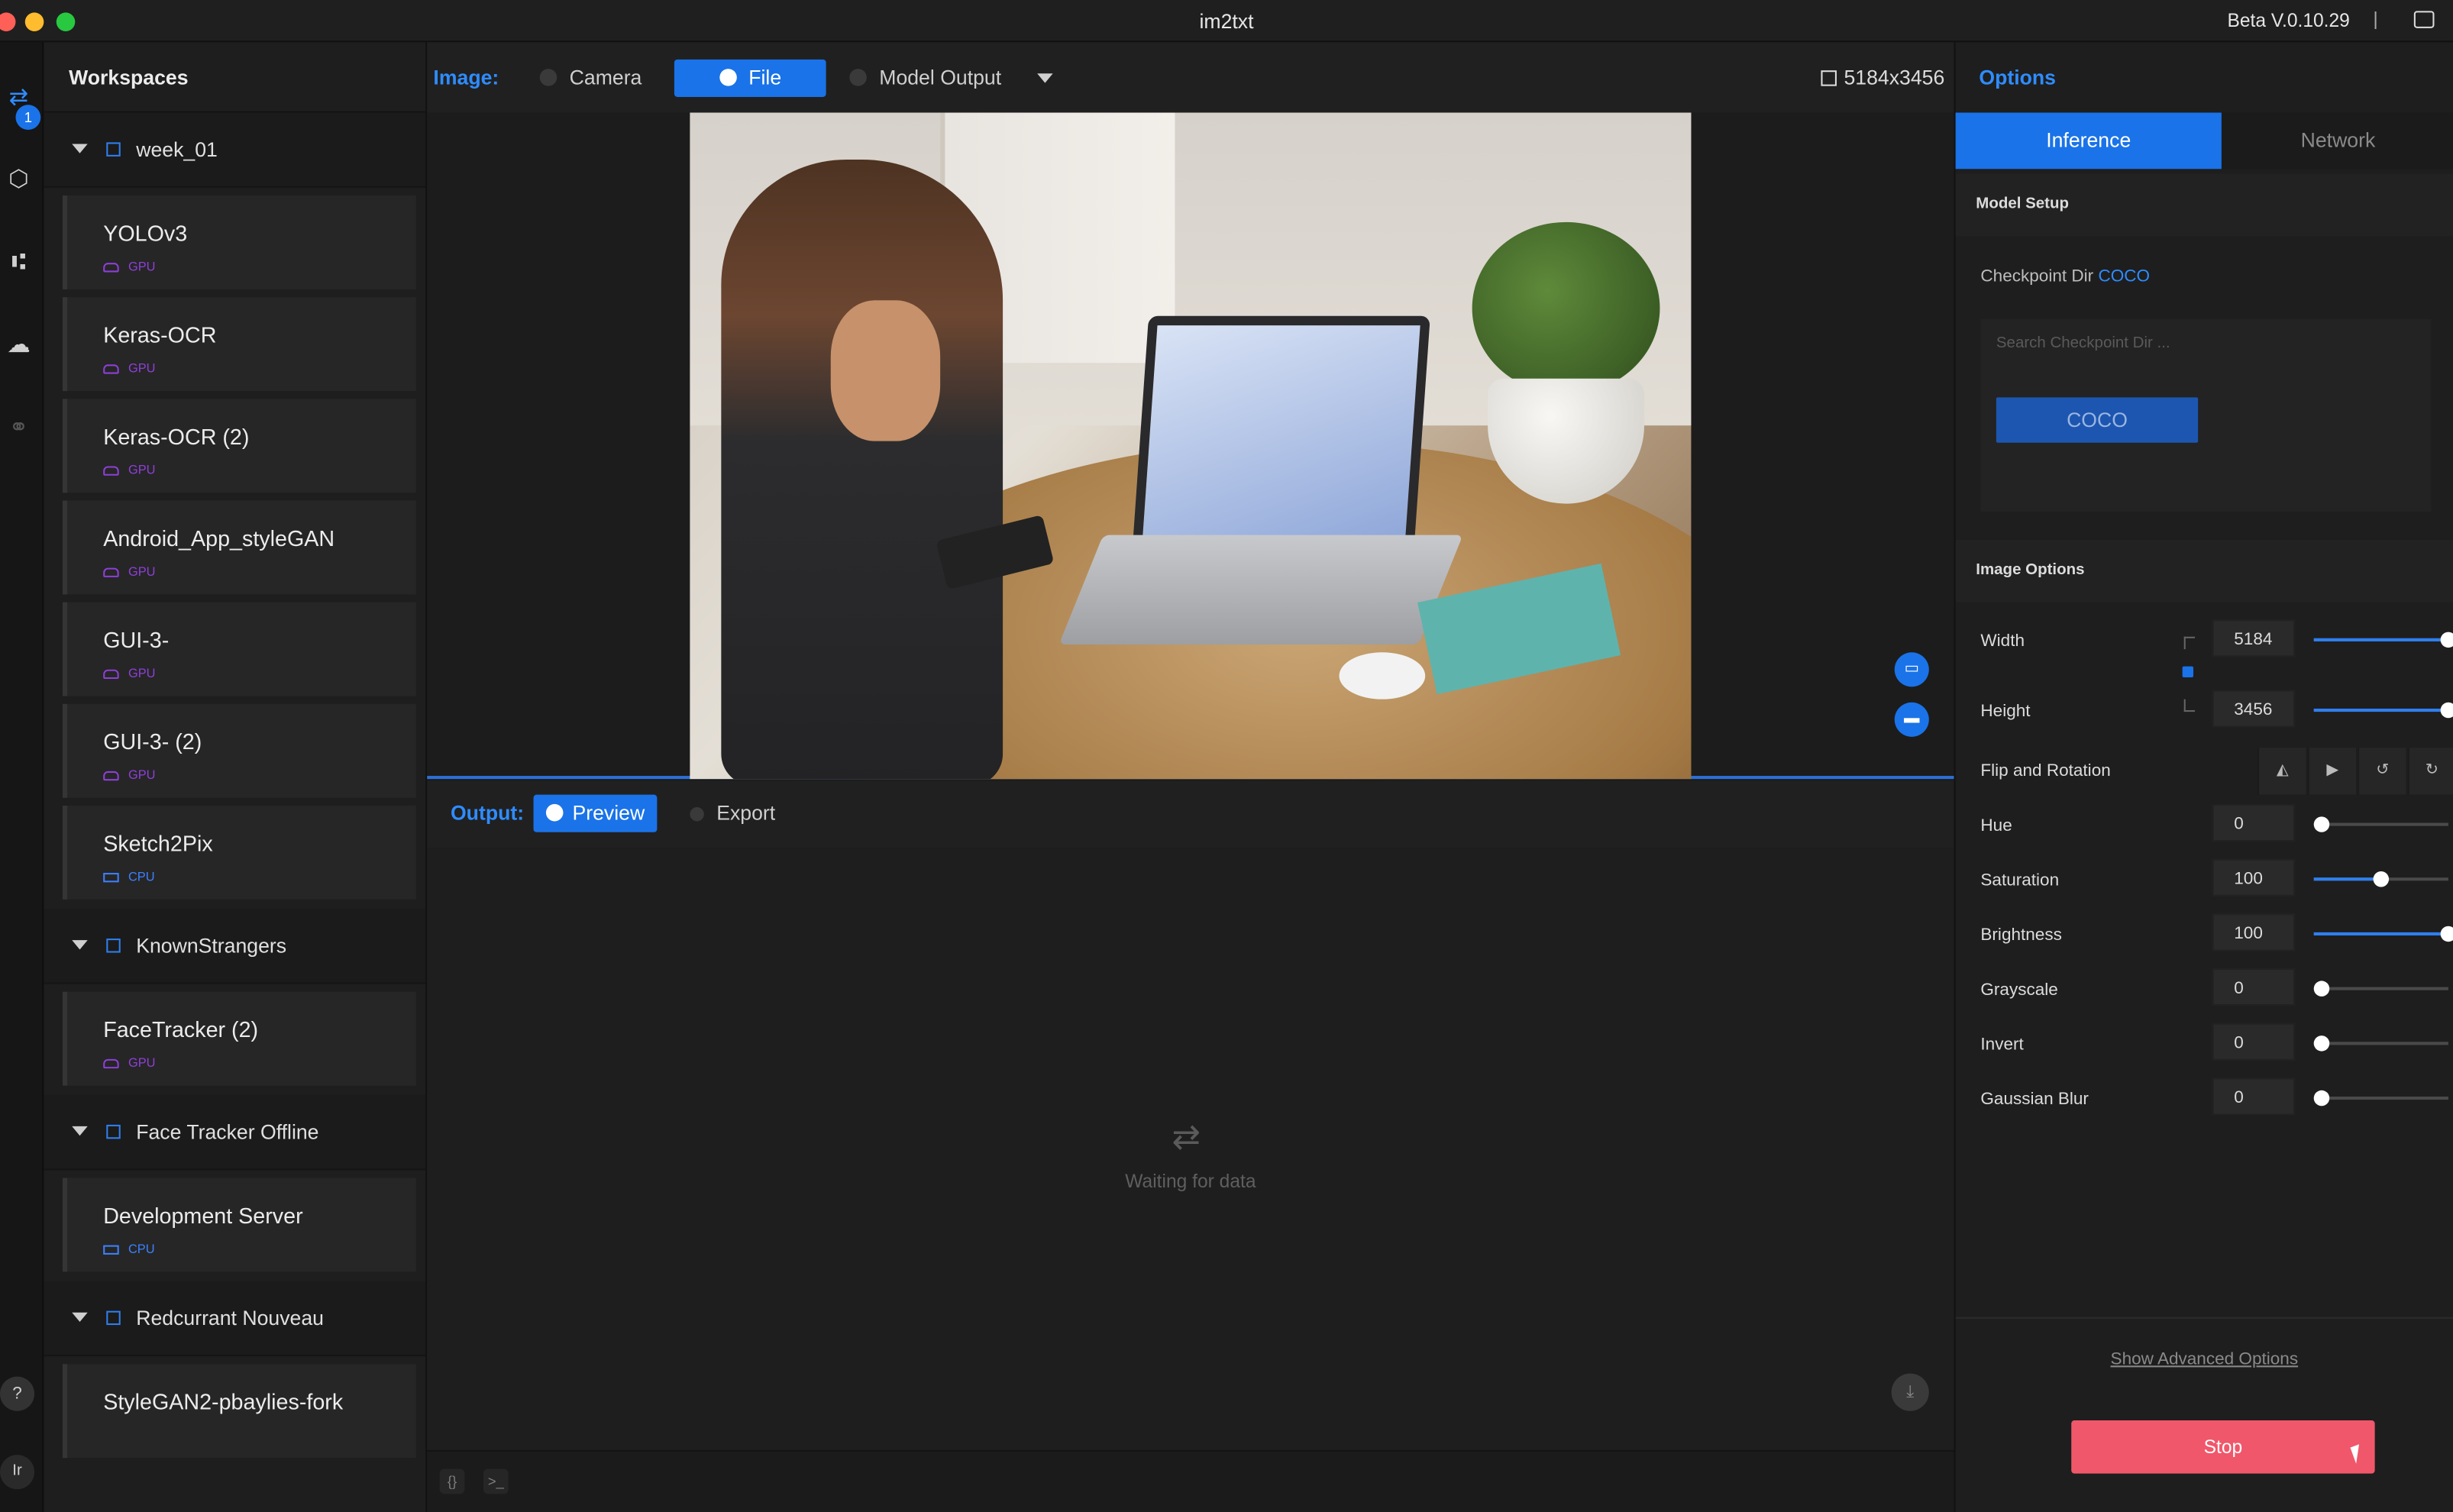 The height and width of the screenshot is (1512, 2453). I want to click on flip-vertical-icon: ▶, so click(2332, 771).